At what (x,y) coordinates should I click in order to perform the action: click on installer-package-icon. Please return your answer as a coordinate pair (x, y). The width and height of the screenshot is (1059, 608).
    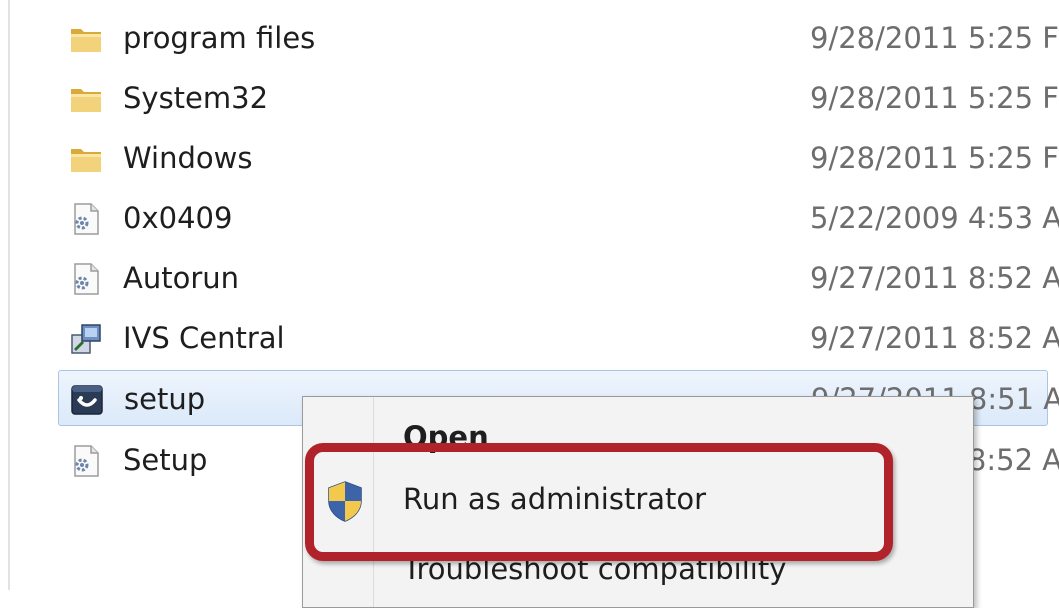
    Looking at the image, I should click on (86, 339).